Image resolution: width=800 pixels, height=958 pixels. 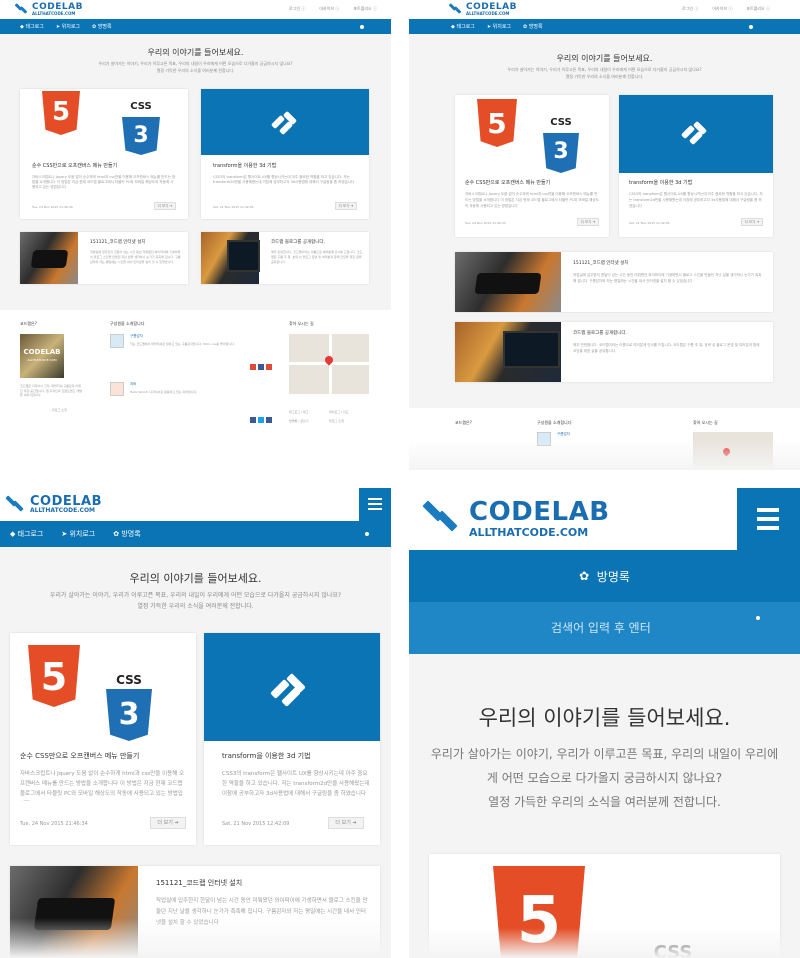 What do you see at coordinates (195, 938) in the screenshot?
I see `bottom-fade` at bounding box center [195, 938].